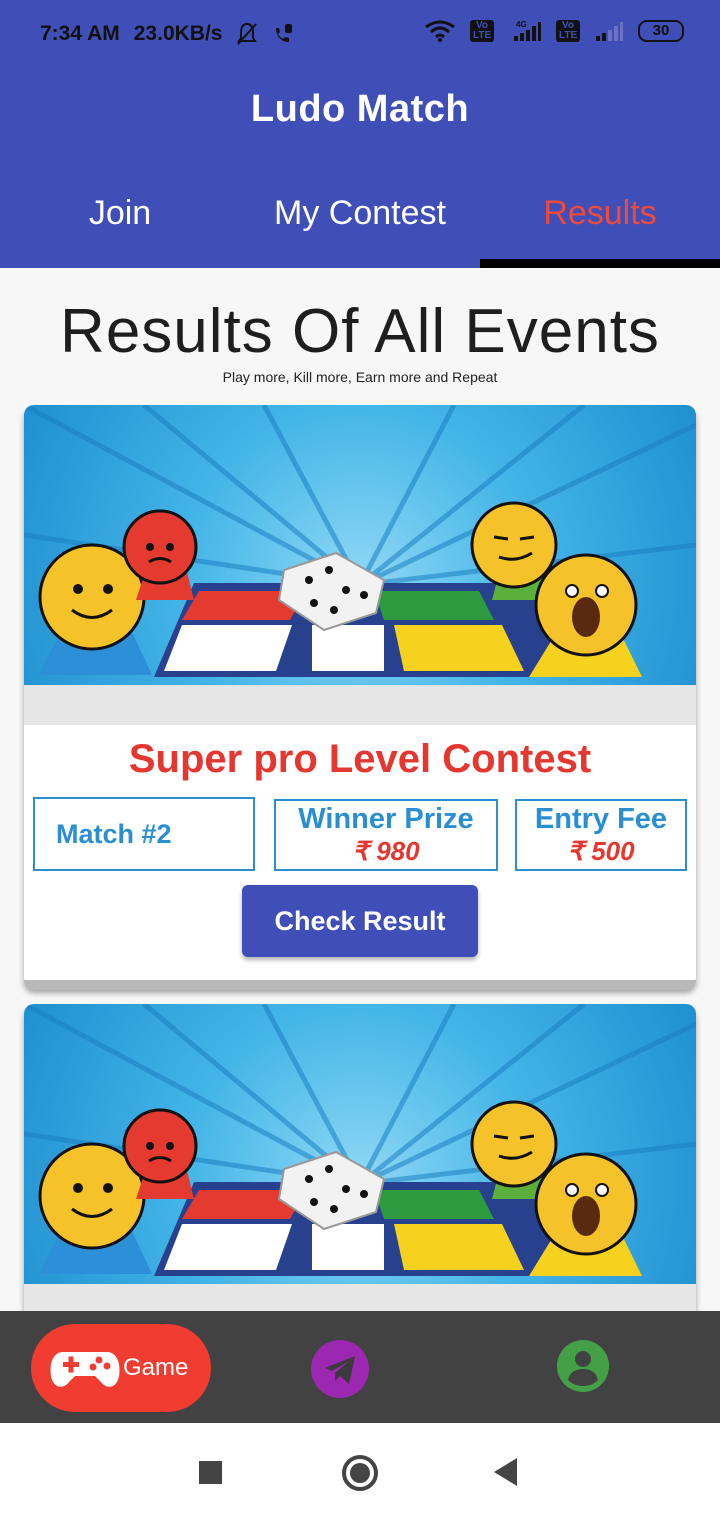 This screenshot has height=1520, width=720. Describe the element at coordinates (482, 31) in the screenshot. I see `volte-badge-1: Vo LTE` at that location.